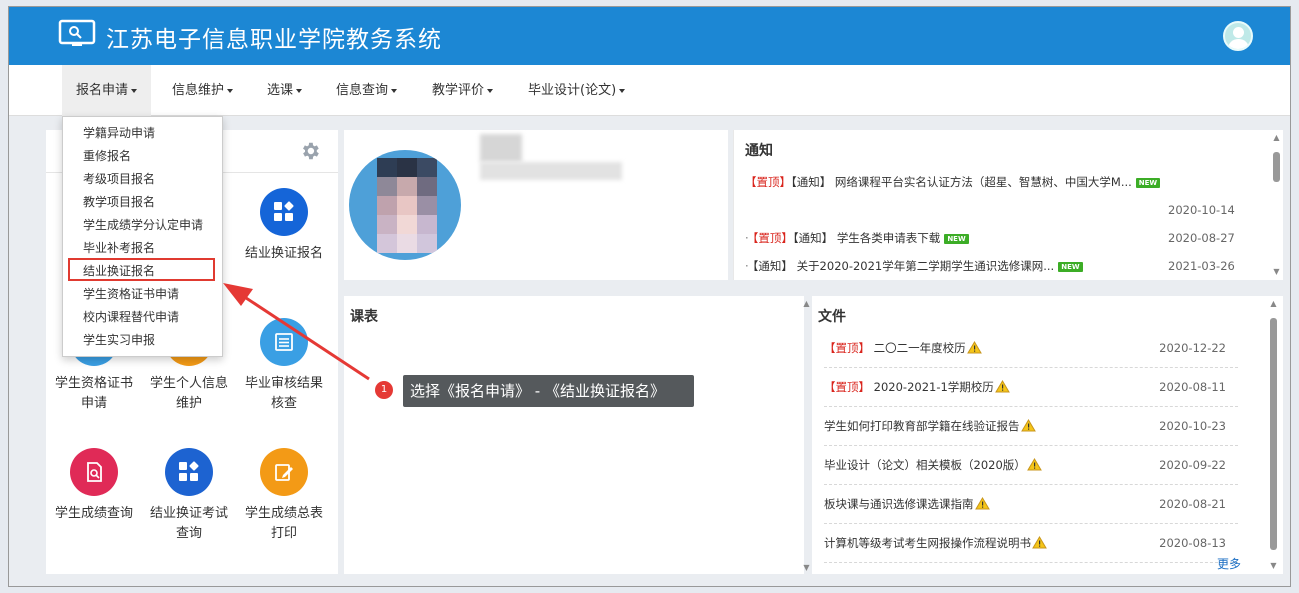  I want to click on nav-item-course-selection: 选课, so click(284, 90).